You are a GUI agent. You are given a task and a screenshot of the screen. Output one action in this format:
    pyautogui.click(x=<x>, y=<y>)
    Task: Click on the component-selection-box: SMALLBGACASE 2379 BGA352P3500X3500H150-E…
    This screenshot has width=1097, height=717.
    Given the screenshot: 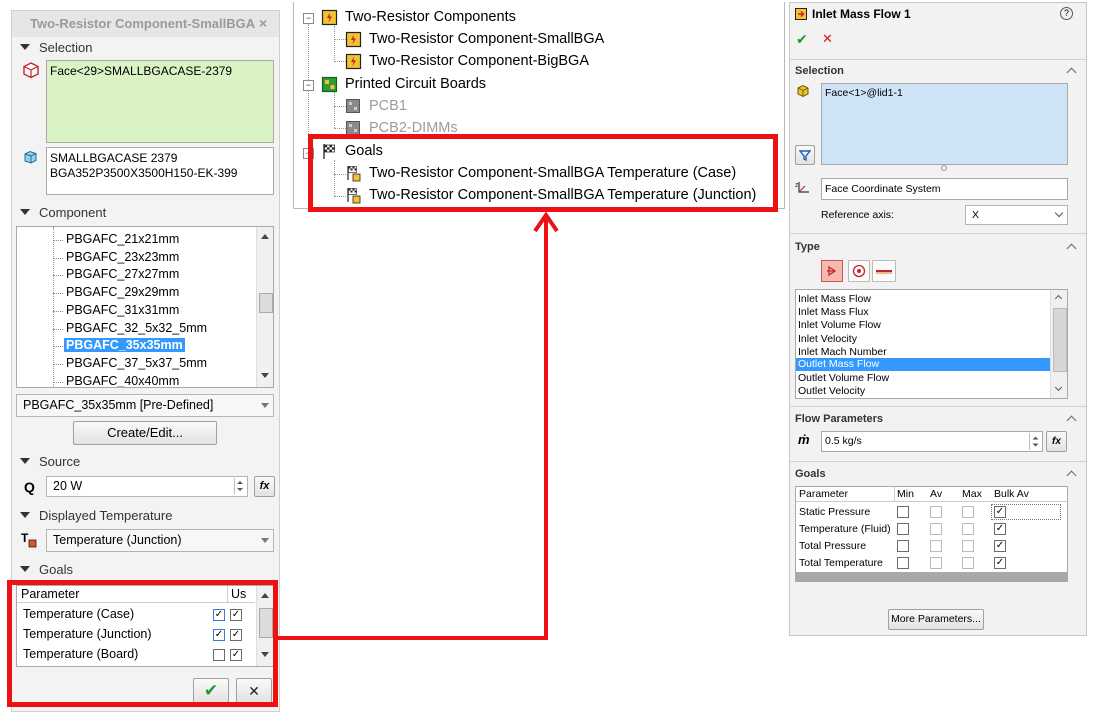 What is the action you would take?
    pyautogui.click(x=160, y=171)
    